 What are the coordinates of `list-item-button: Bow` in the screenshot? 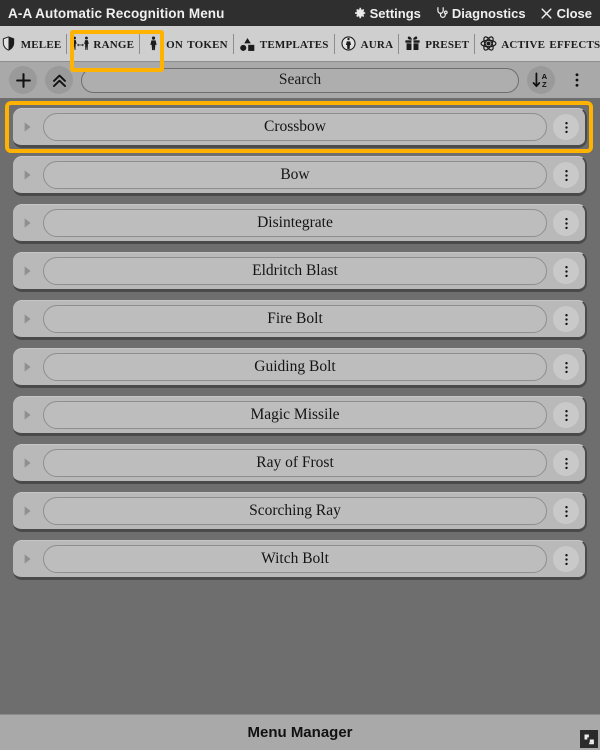 It's located at (295, 175).